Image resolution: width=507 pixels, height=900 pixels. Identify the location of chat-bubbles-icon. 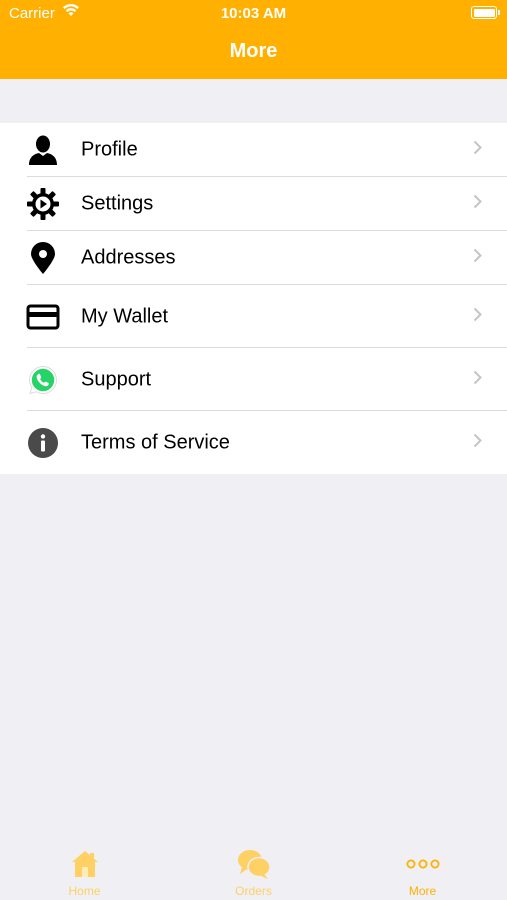
(253, 864).